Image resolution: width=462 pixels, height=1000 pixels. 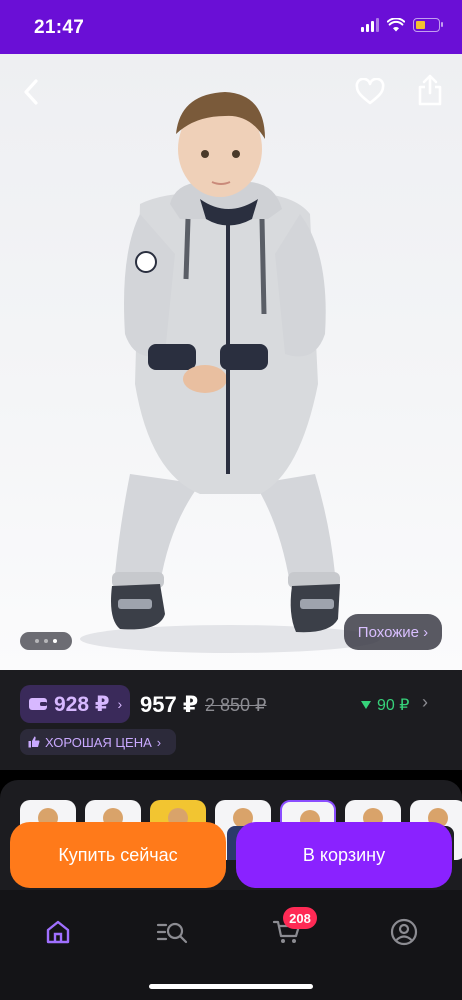 I want to click on current-price: 957 ₽, so click(x=169, y=704).